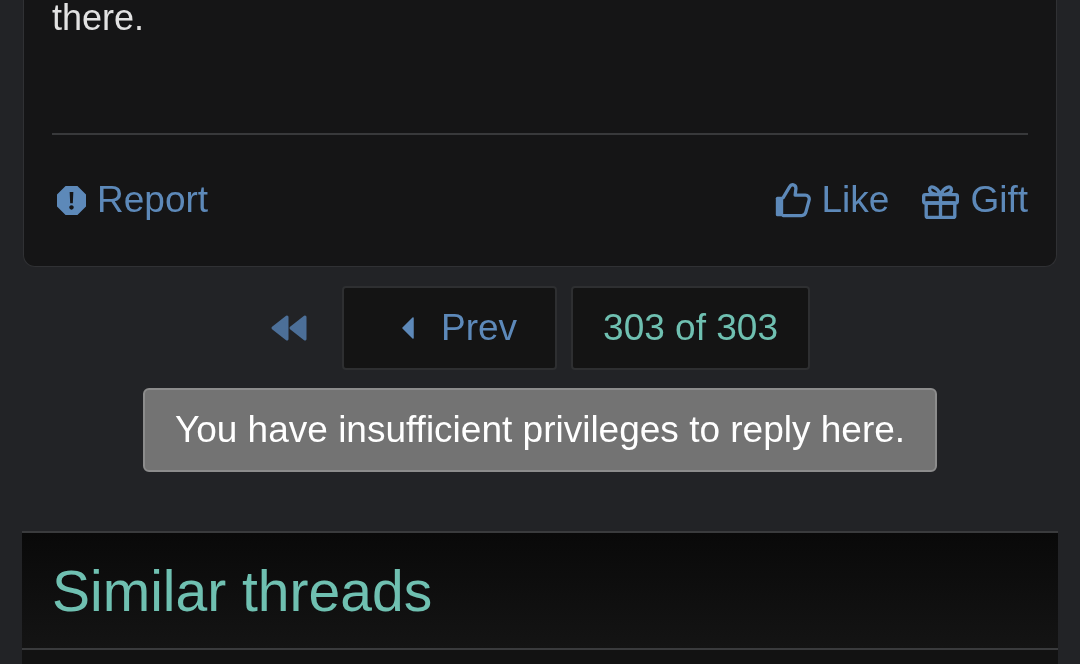  What do you see at coordinates (690, 328) in the screenshot?
I see `page-jump-button: 303 of 303` at bounding box center [690, 328].